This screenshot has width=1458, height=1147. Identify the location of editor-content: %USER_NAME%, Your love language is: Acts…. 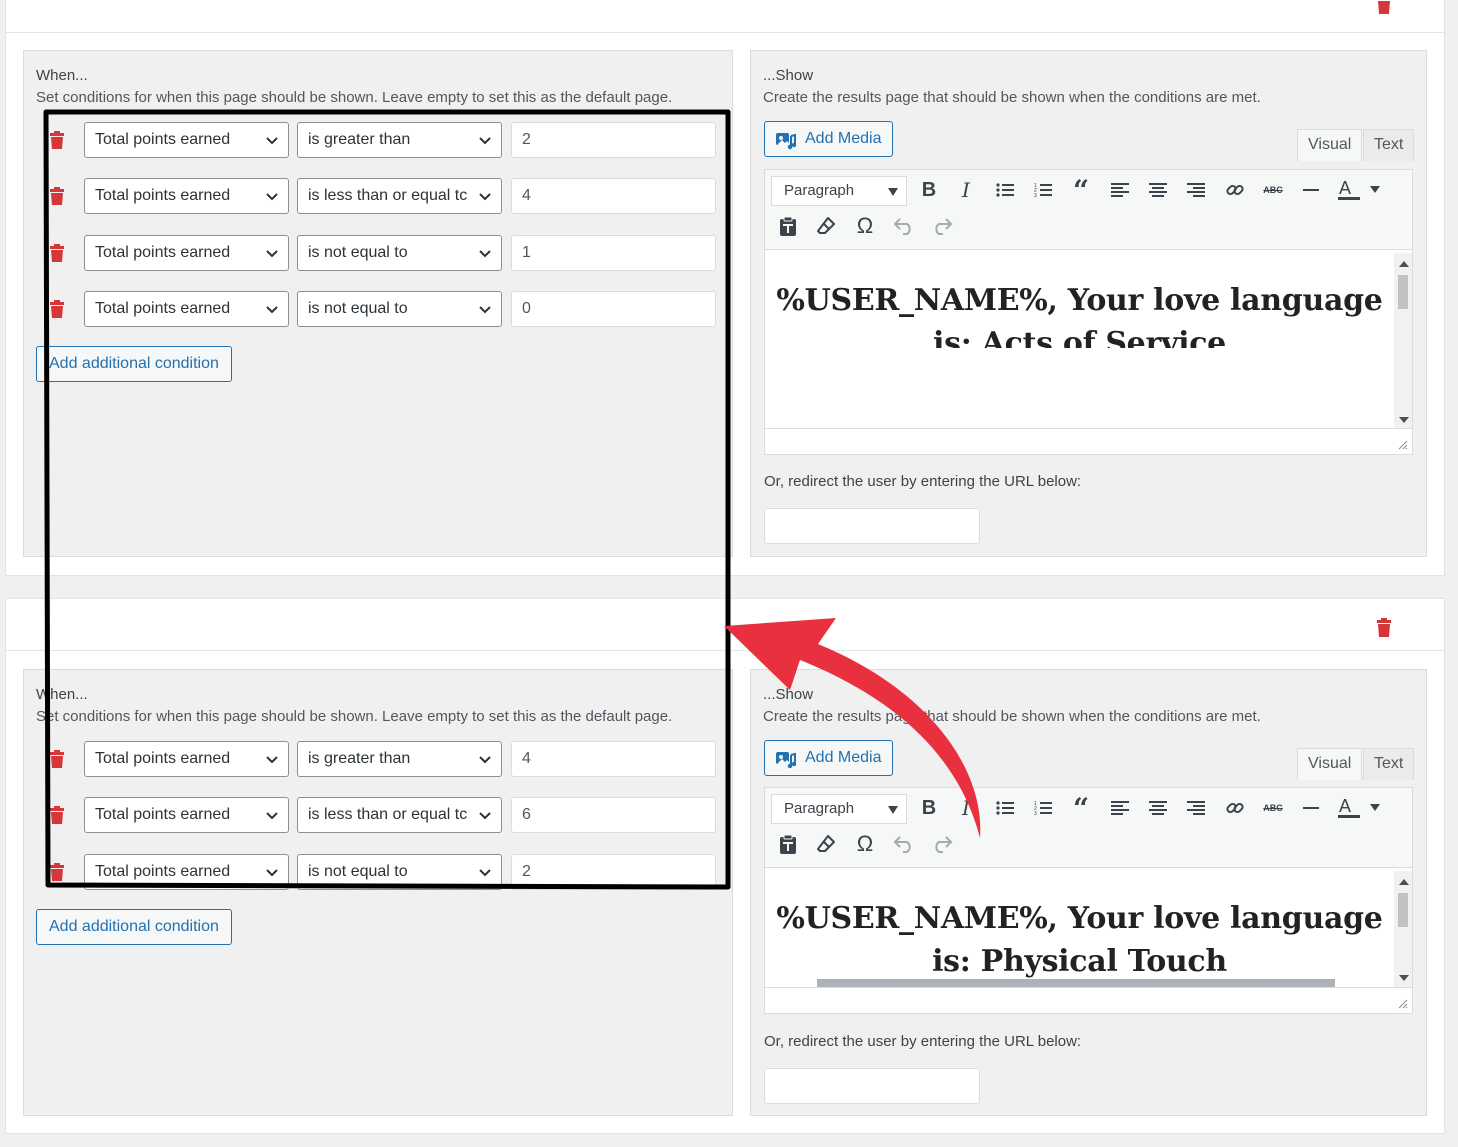
(1079, 300).